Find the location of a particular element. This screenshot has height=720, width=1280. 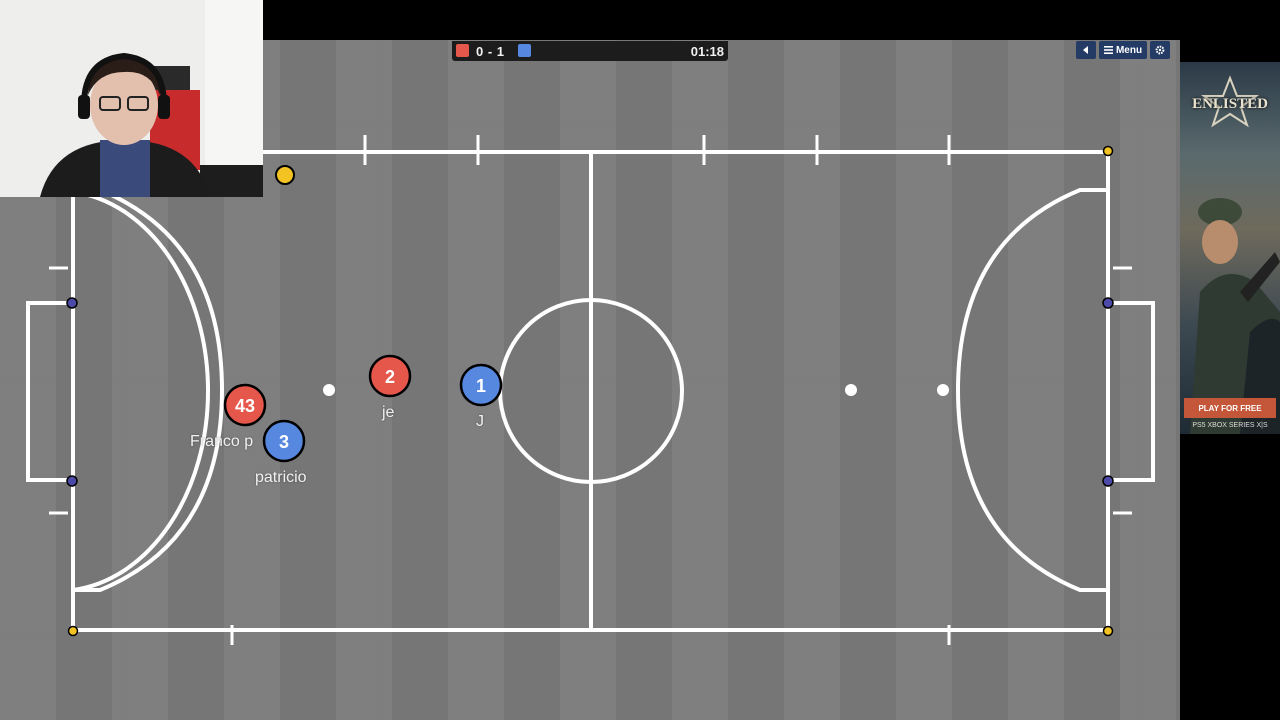

blue-team-indicator is located at coordinates (524, 50).